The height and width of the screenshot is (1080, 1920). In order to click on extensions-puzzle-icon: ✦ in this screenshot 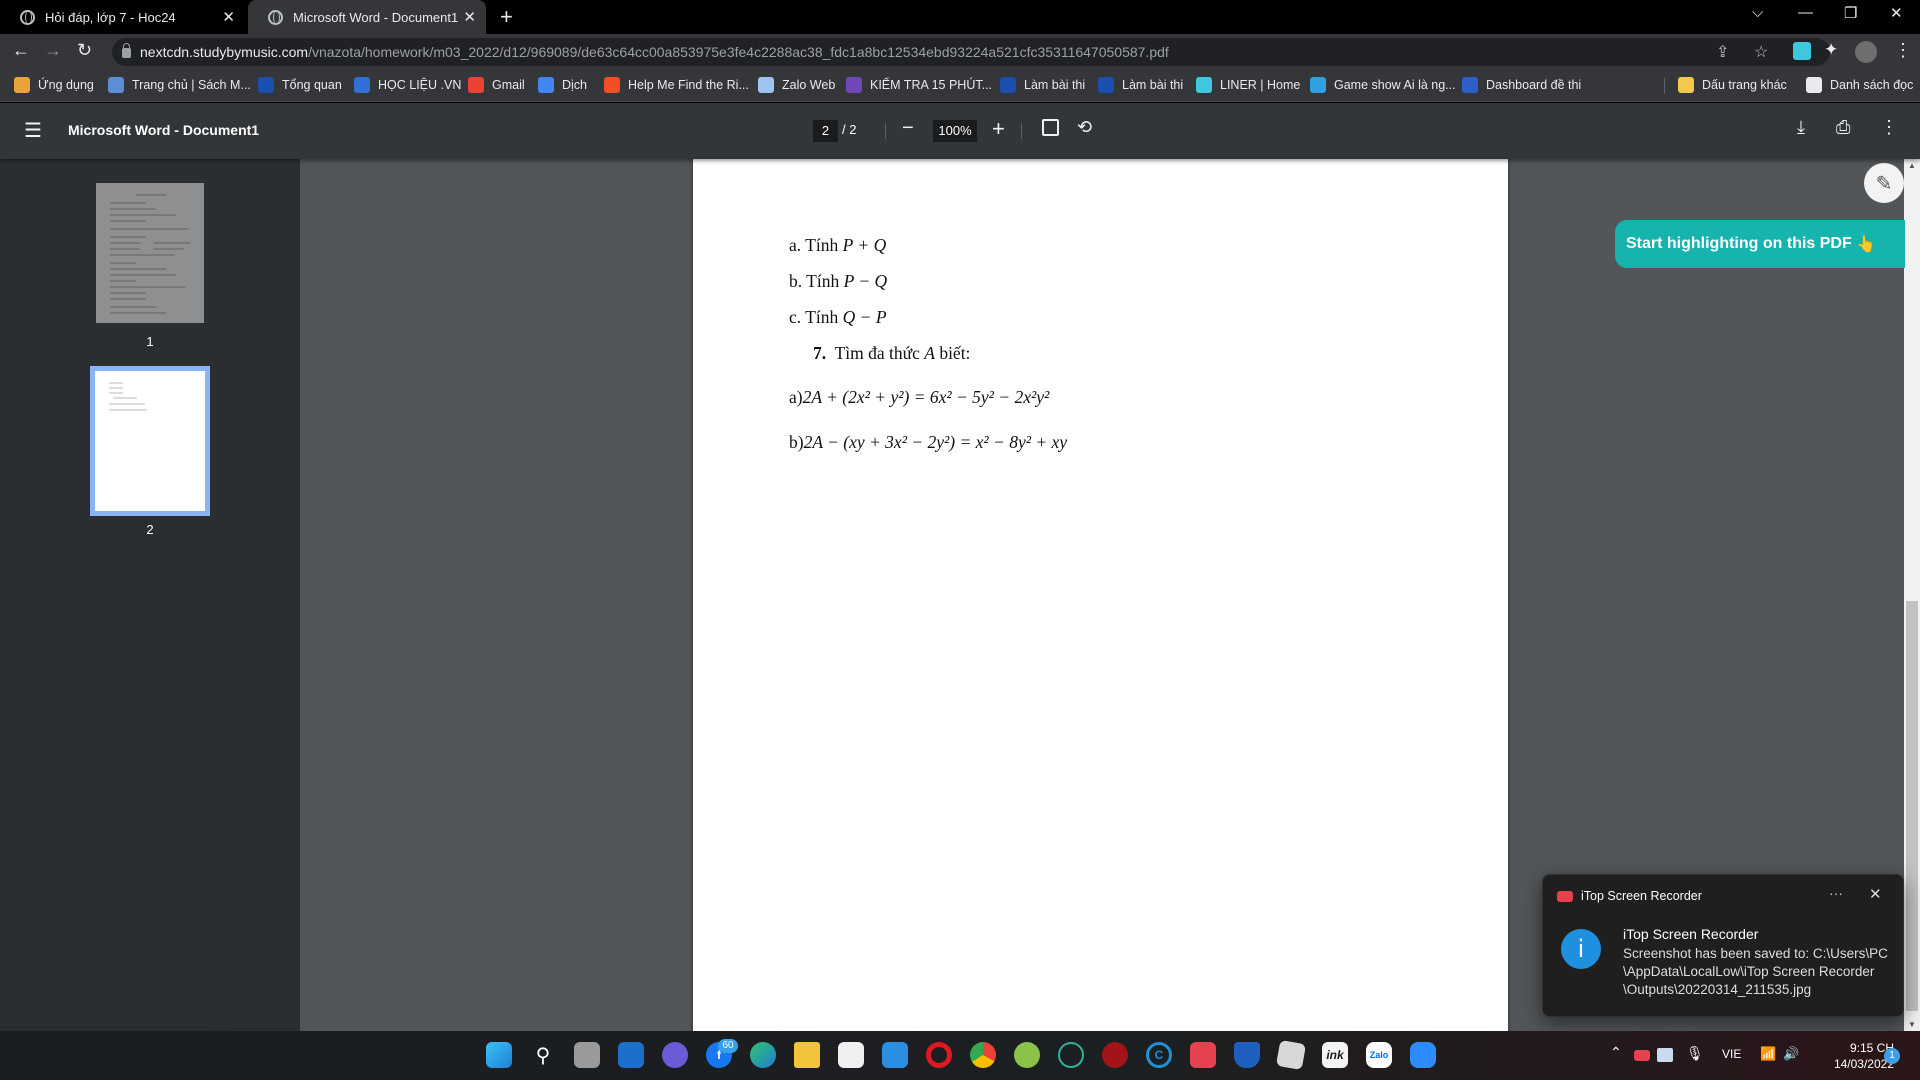, I will do `click(1831, 50)`.